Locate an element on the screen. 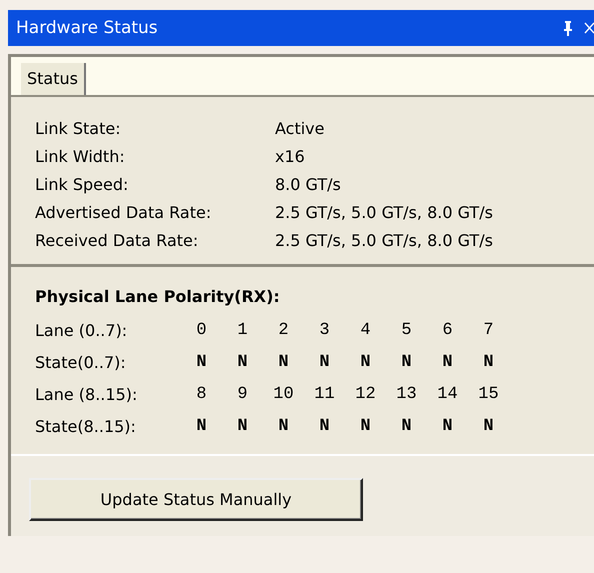 This screenshot has width=594, height=573. pin-icon is located at coordinates (568, 28).